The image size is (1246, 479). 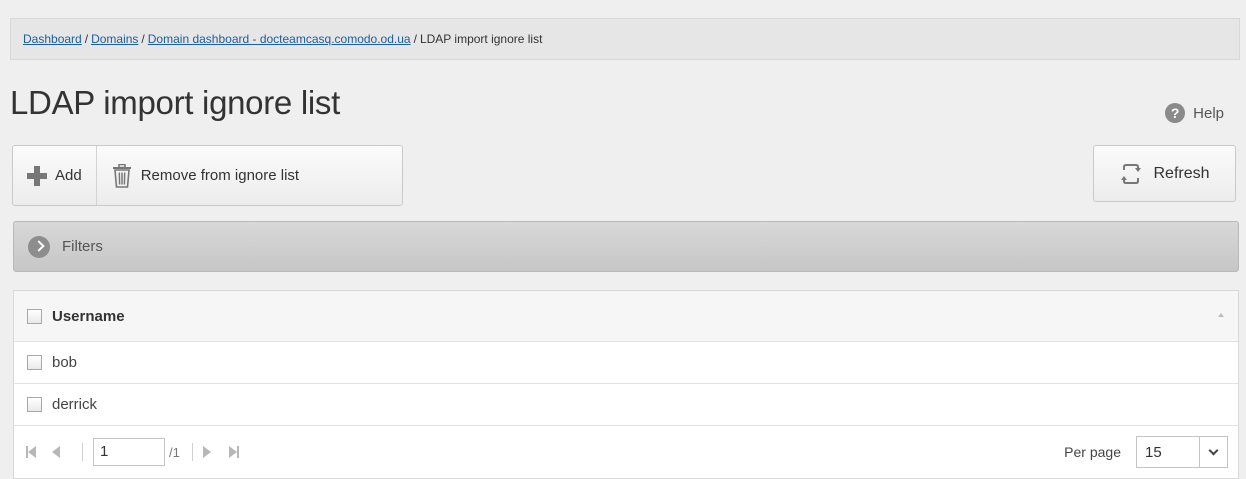 I want to click on total-pages-text: /1, so click(x=174, y=452).